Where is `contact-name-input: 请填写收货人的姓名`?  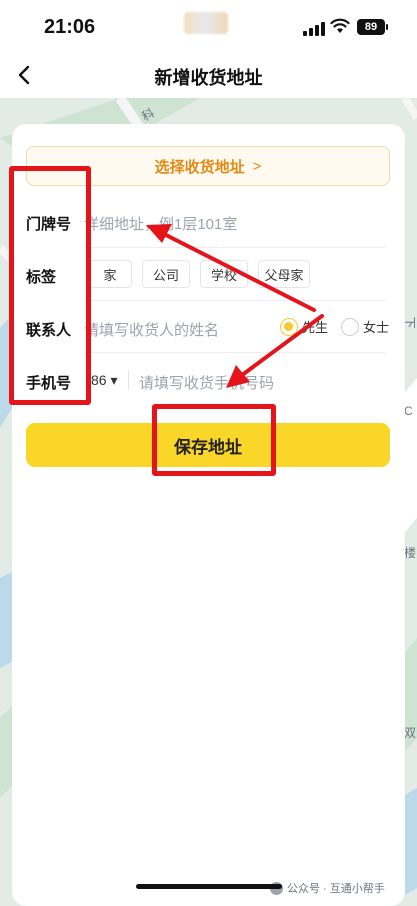
contact-name-input: 请填写收货人的姓名 is located at coordinates (151, 329).